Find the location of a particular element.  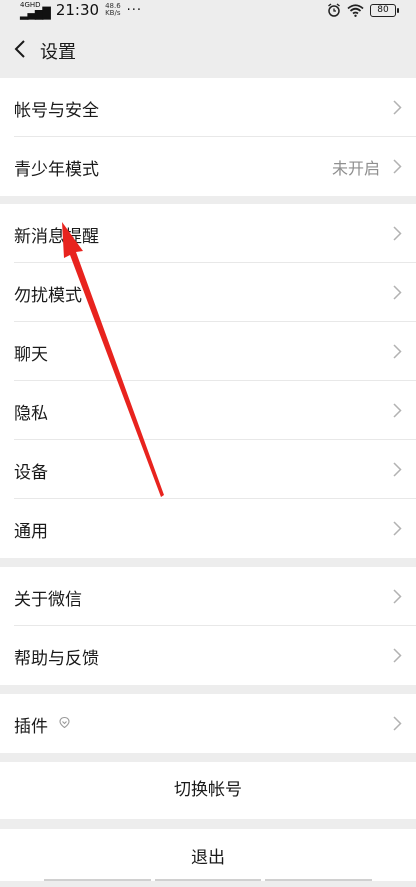

settings-item-label: 关于微信 is located at coordinates (48, 600).